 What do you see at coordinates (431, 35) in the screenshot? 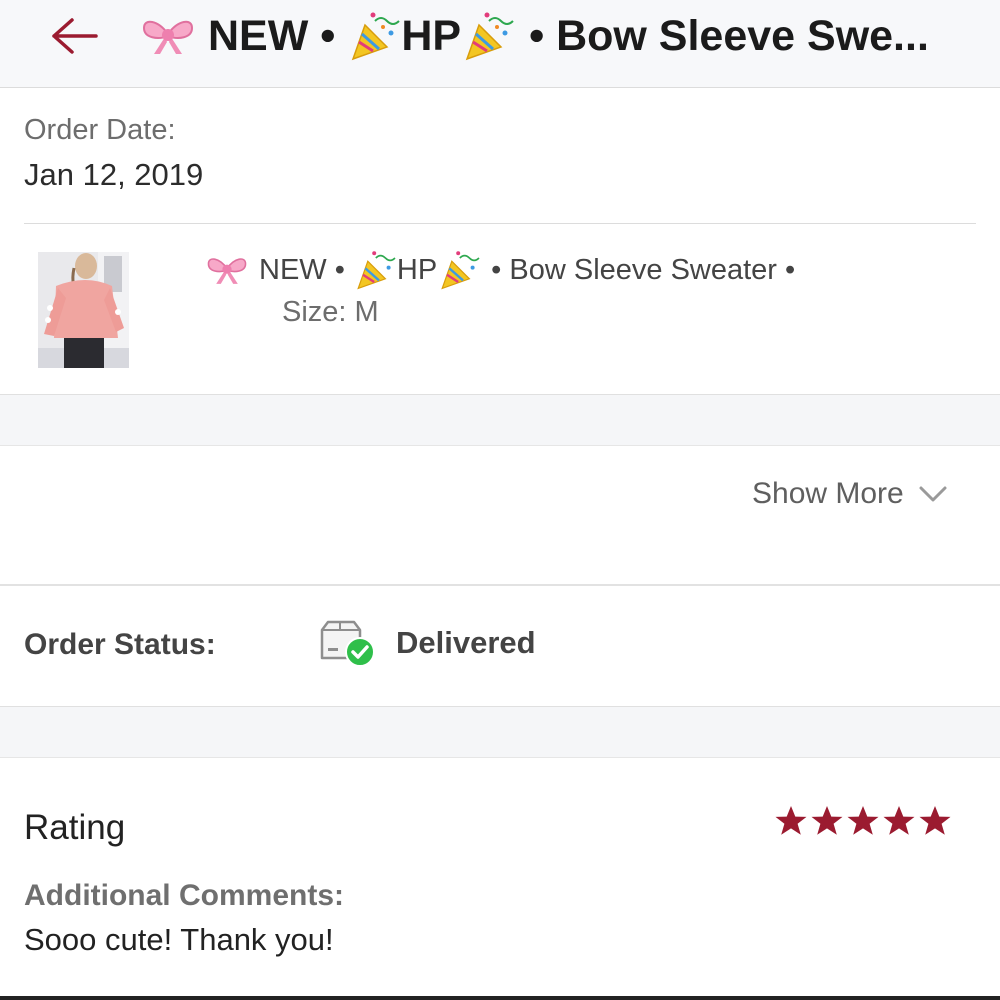
I see `title-text-part2: HP` at bounding box center [431, 35].